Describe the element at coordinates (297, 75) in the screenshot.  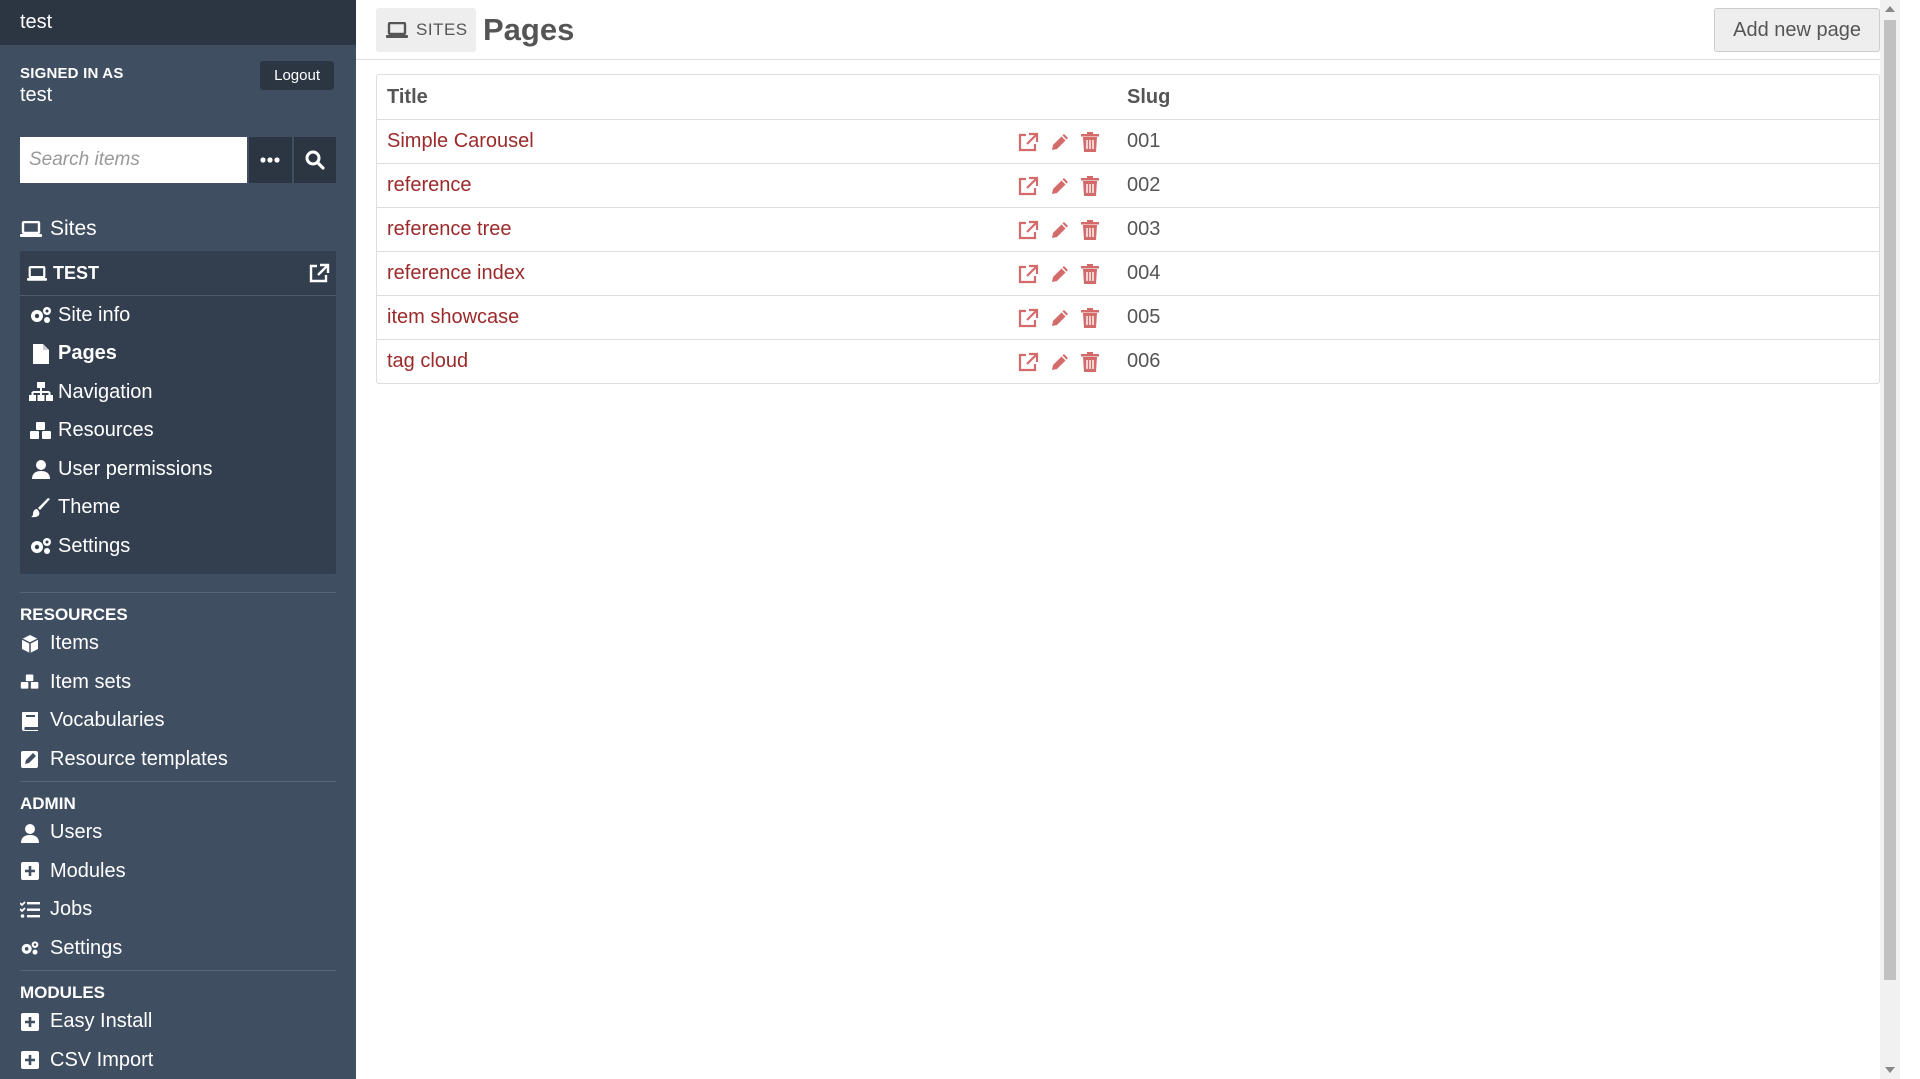
I see `logout-button: Logout` at that location.